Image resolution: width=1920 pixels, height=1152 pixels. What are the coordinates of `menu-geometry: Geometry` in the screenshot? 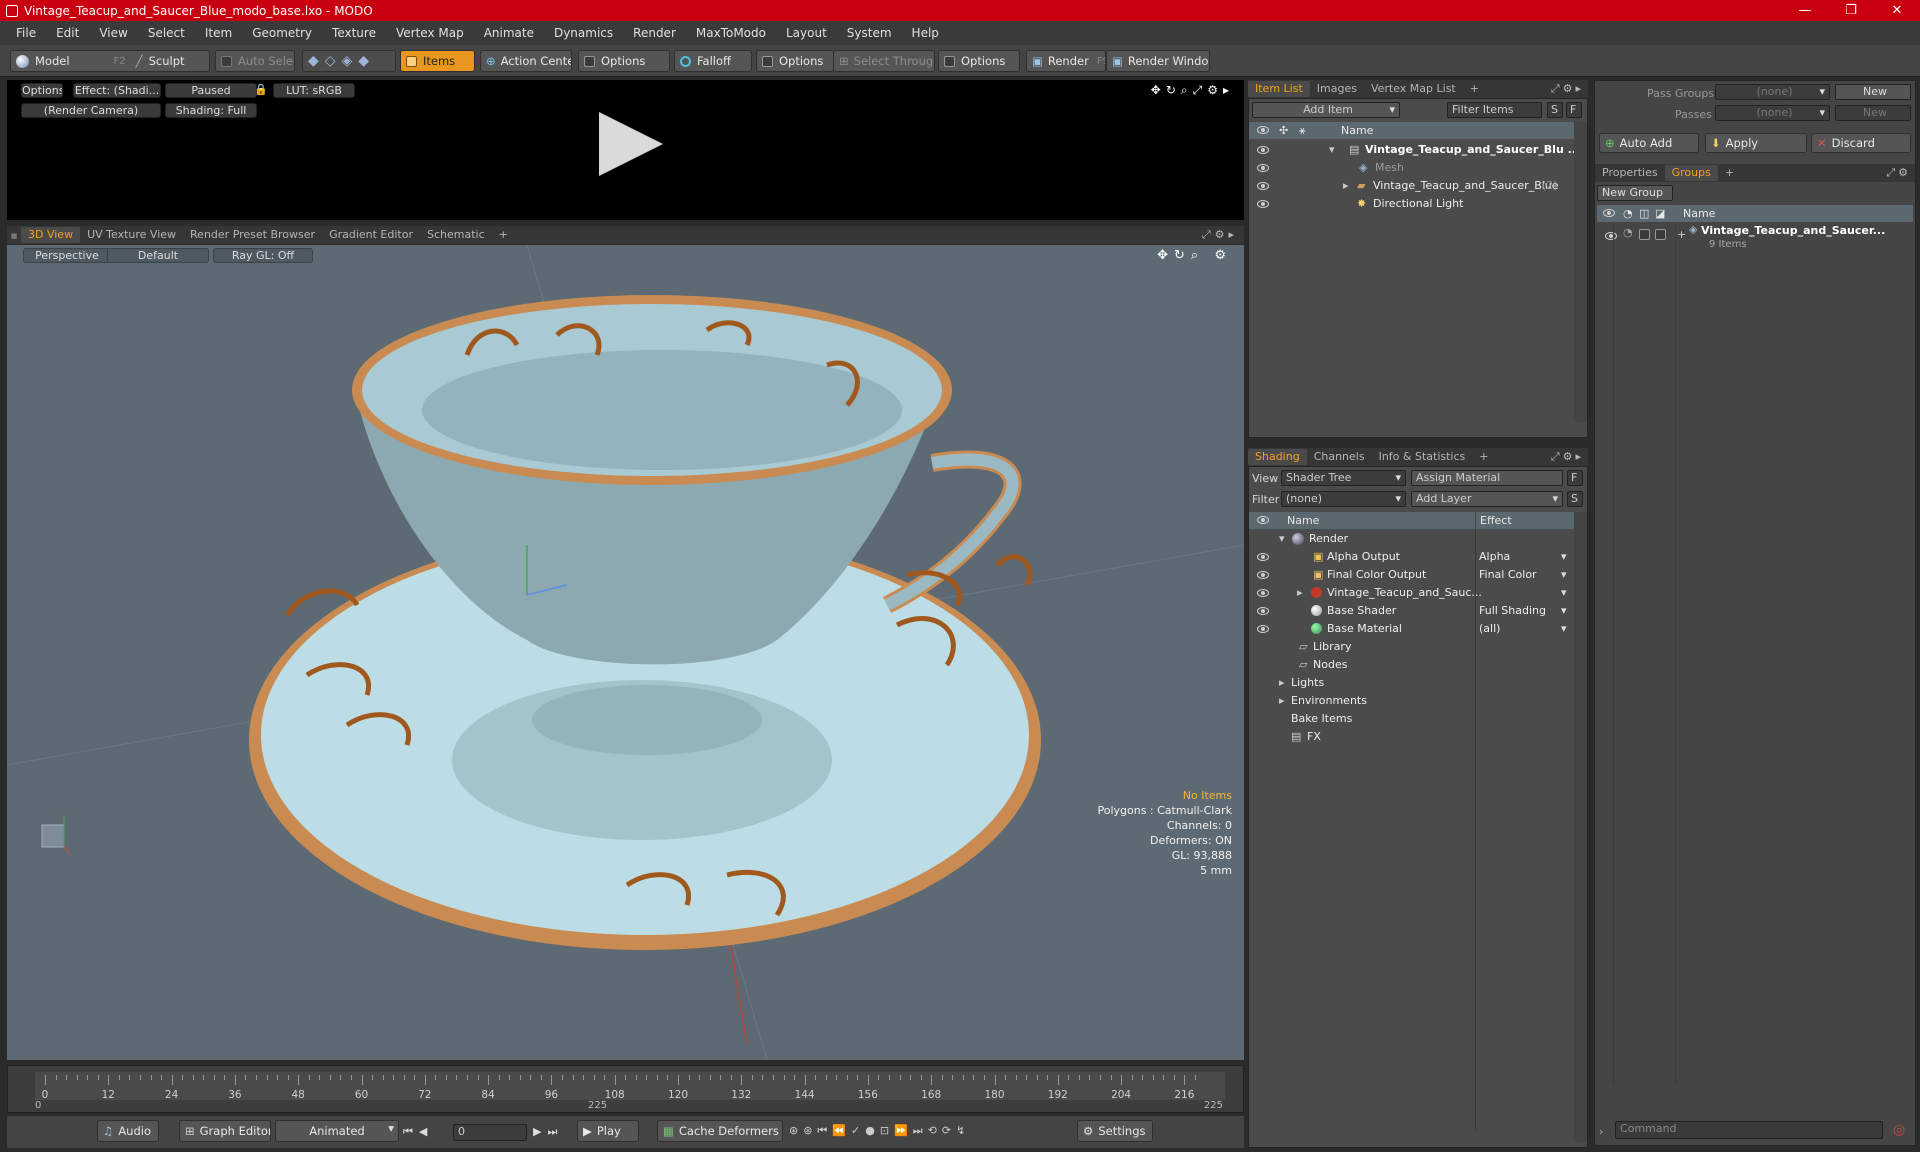 It's located at (282, 33).